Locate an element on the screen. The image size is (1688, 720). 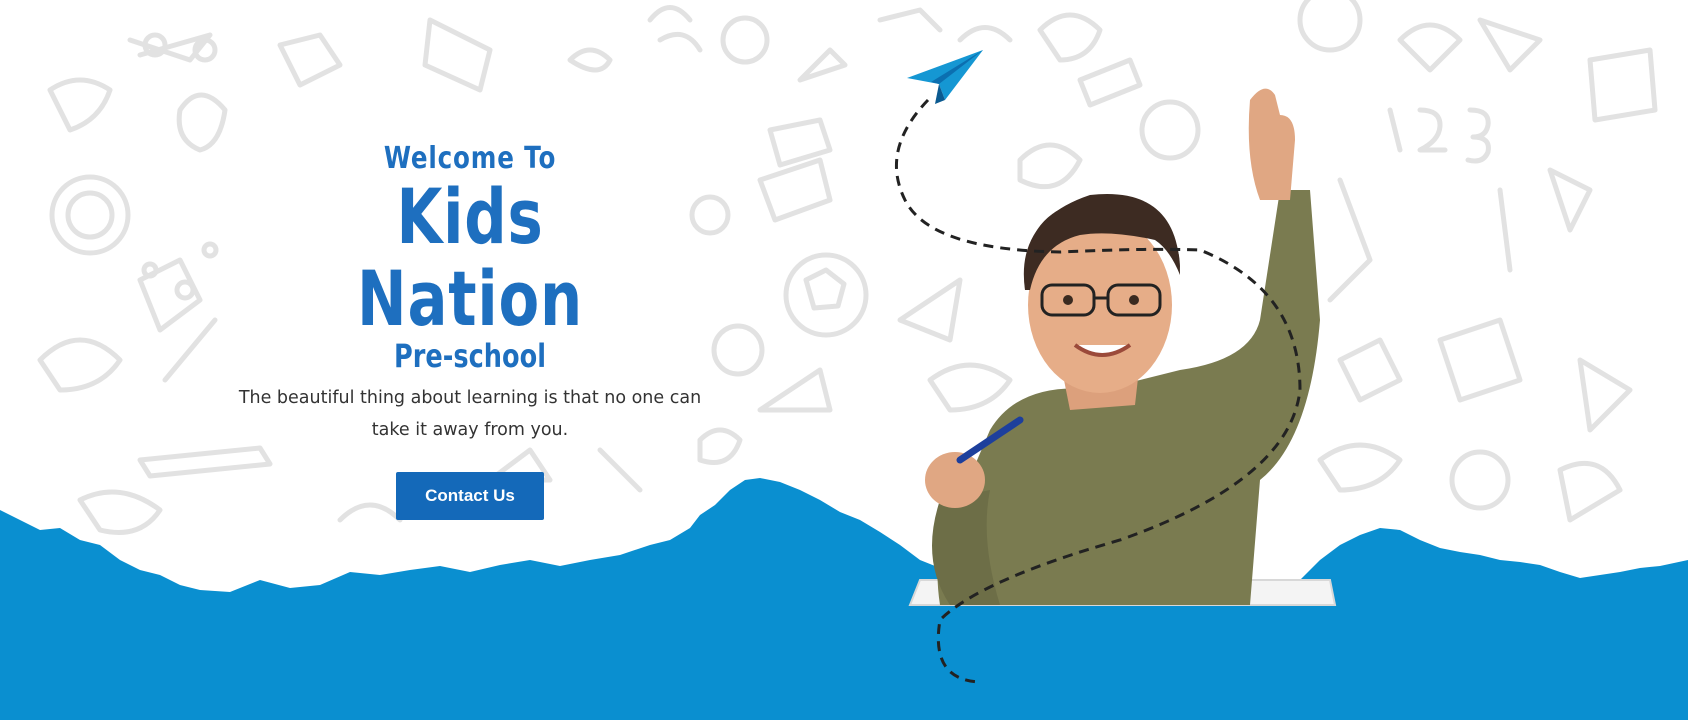
contact-us-button: Contact Us is located at coordinates (470, 496).